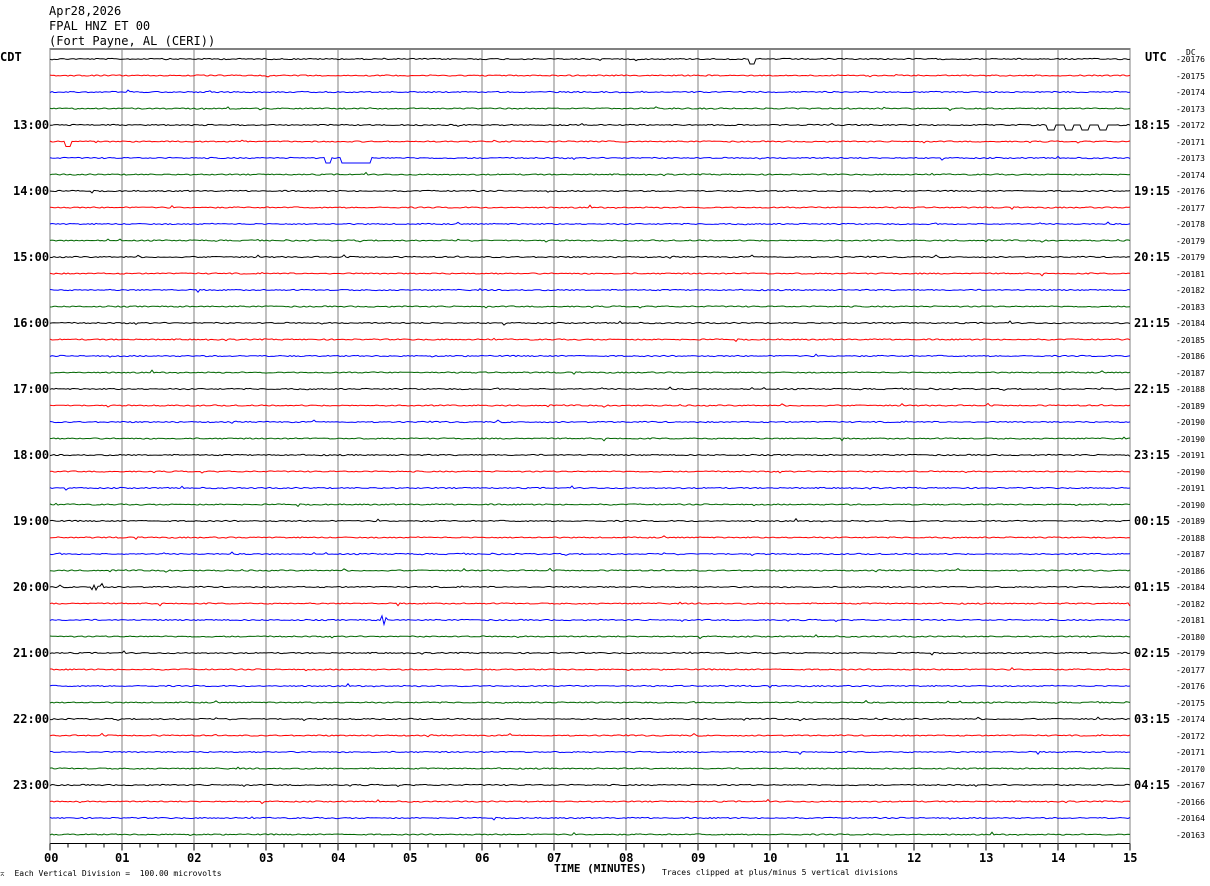  I want to click on left-time-label: 18:00, so click(31, 455).